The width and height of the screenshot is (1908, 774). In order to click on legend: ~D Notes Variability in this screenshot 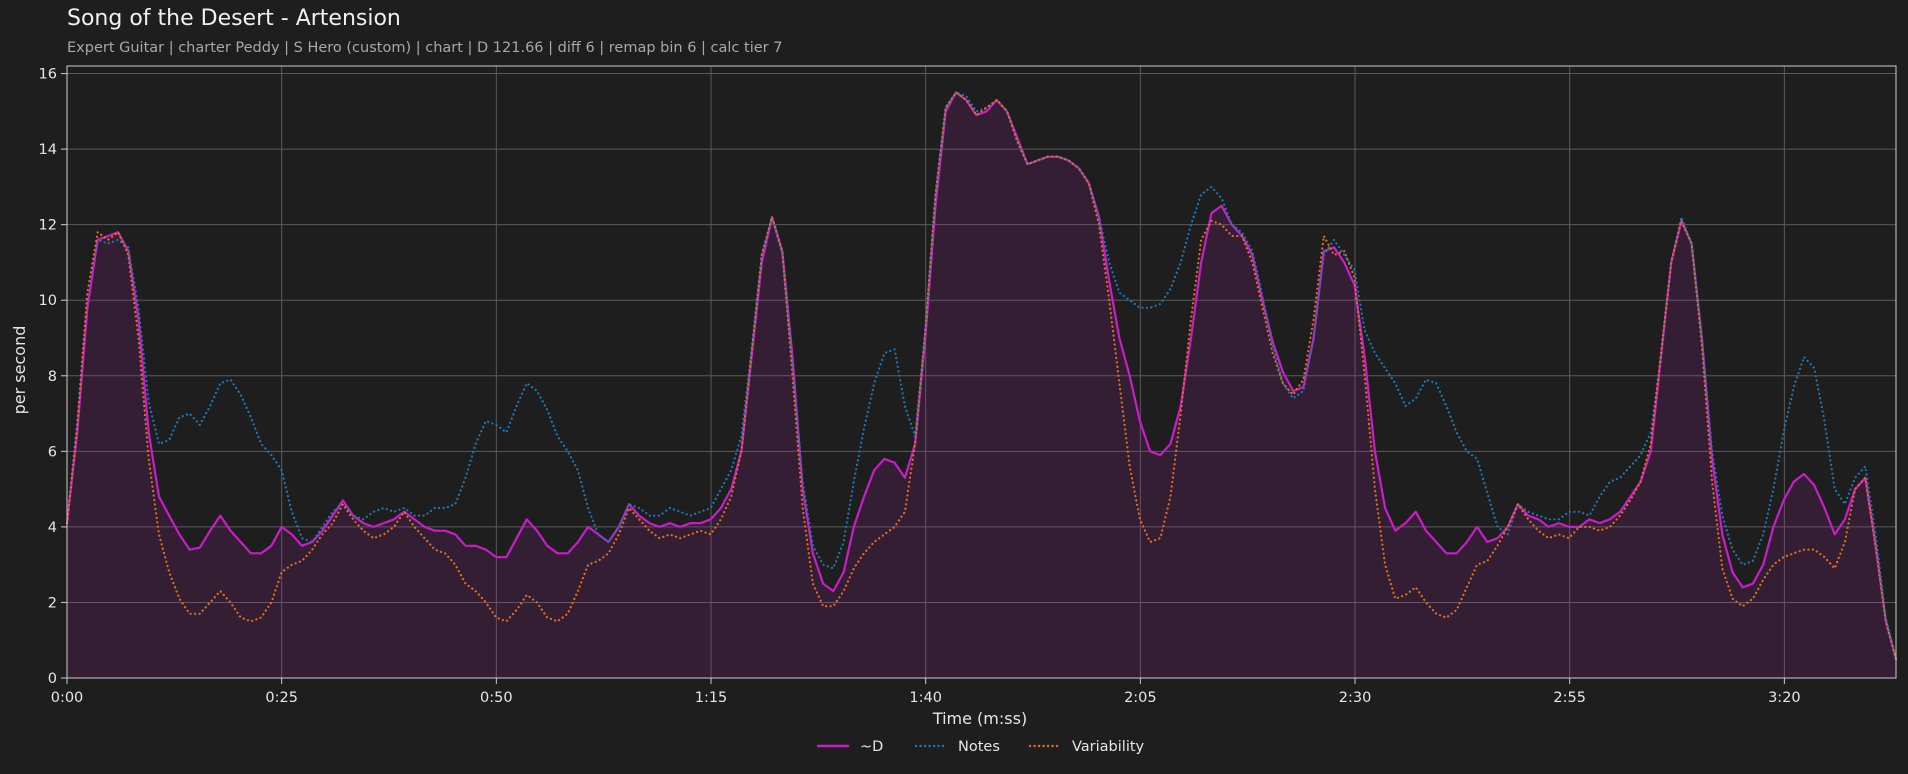, I will do `click(980, 747)`.